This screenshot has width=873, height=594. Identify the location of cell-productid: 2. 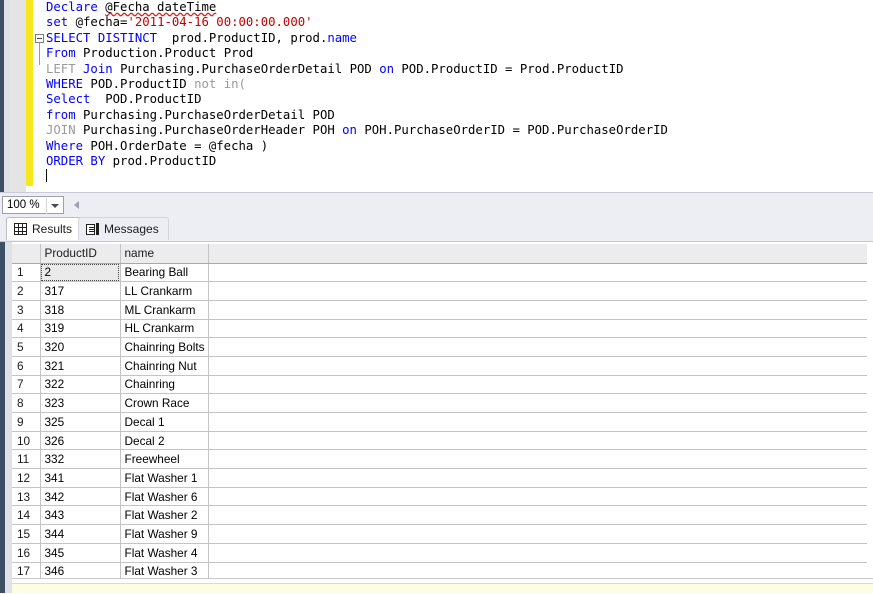
(80, 273).